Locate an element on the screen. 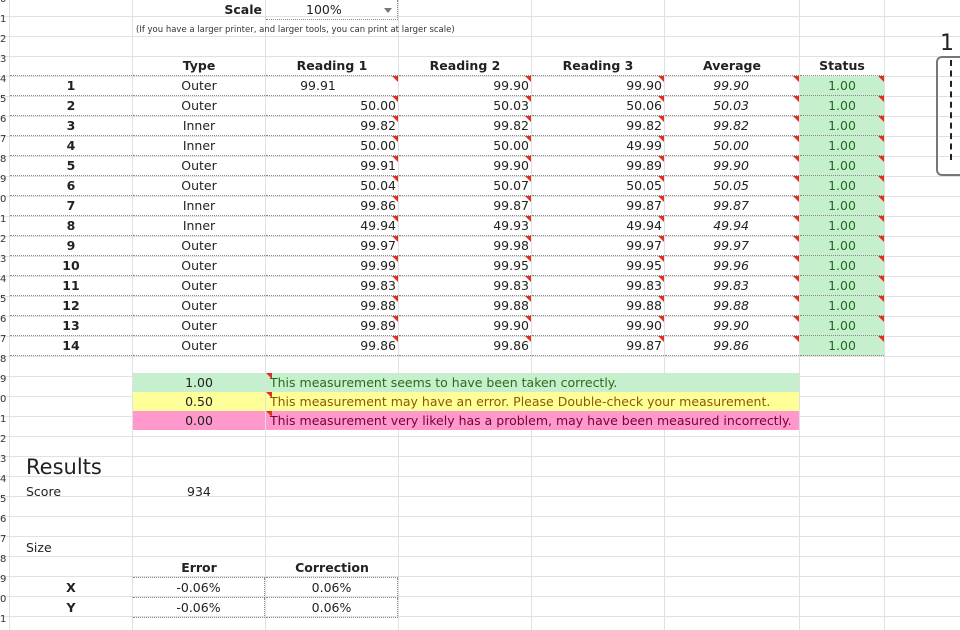 This screenshot has height=630, width=960. reading1-cell: 99.91 is located at coordinates (332, 86).